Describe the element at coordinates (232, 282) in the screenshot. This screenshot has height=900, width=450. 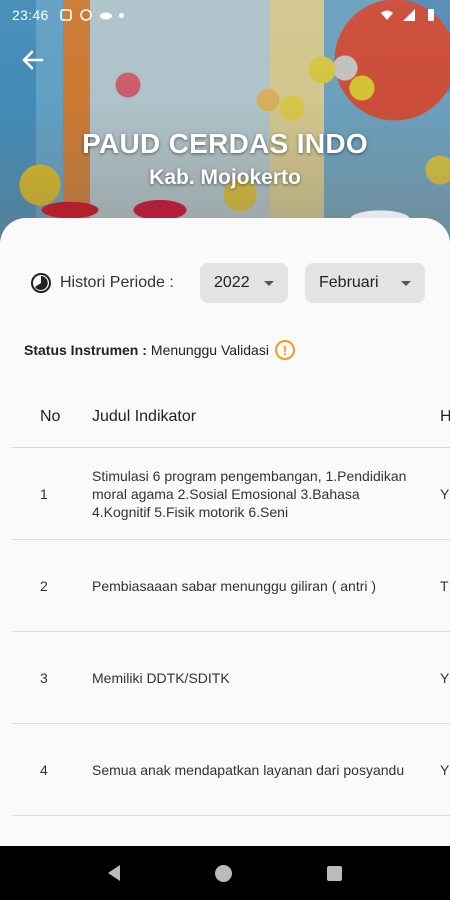
I see `year-value: 2022` at that location.